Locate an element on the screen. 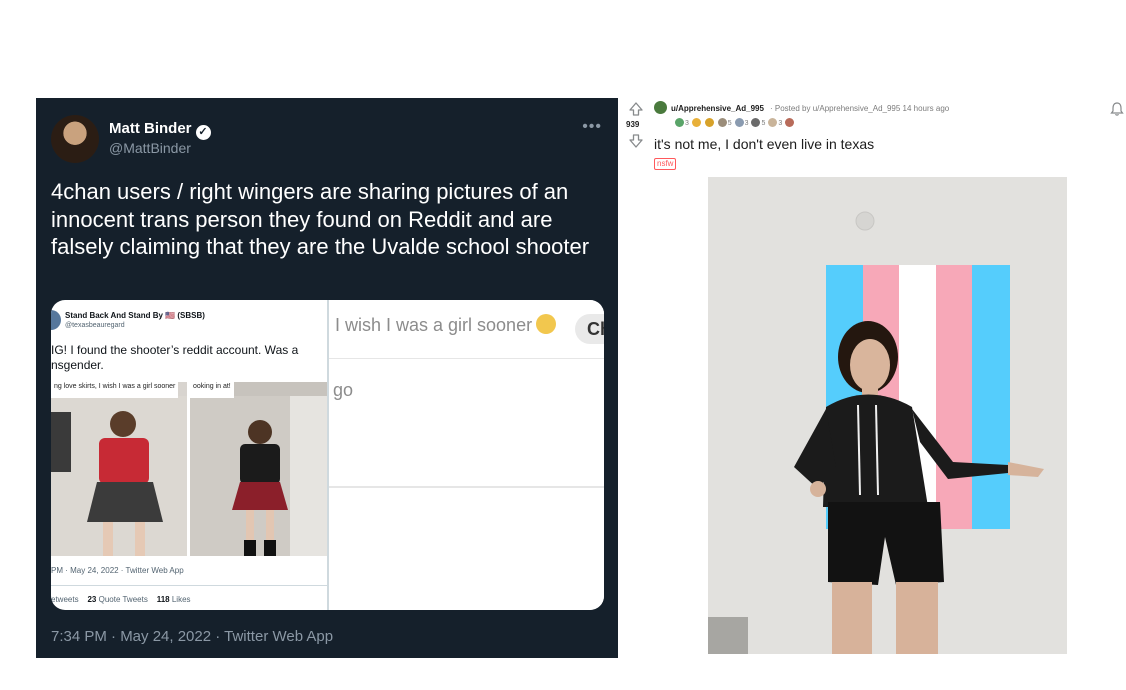 This screenshot has width=1126, height=690. zoomed-divider-bottom is located at coordinates (466, 487).